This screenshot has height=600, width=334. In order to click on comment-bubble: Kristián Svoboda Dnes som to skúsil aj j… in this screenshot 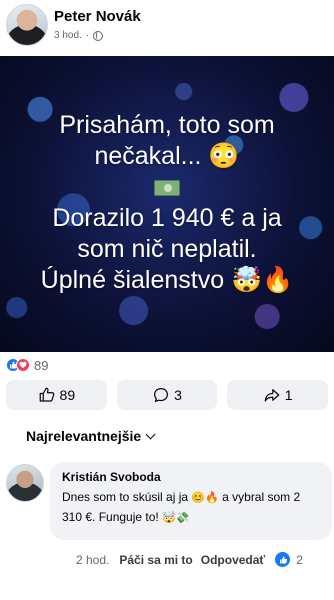, I will do `click(191, 501)`.